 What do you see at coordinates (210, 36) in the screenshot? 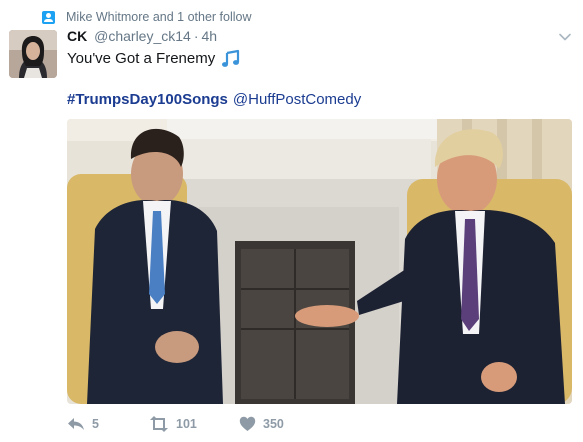
I see `tweet-timestamp: 4h` at bounding box center [210, 36].